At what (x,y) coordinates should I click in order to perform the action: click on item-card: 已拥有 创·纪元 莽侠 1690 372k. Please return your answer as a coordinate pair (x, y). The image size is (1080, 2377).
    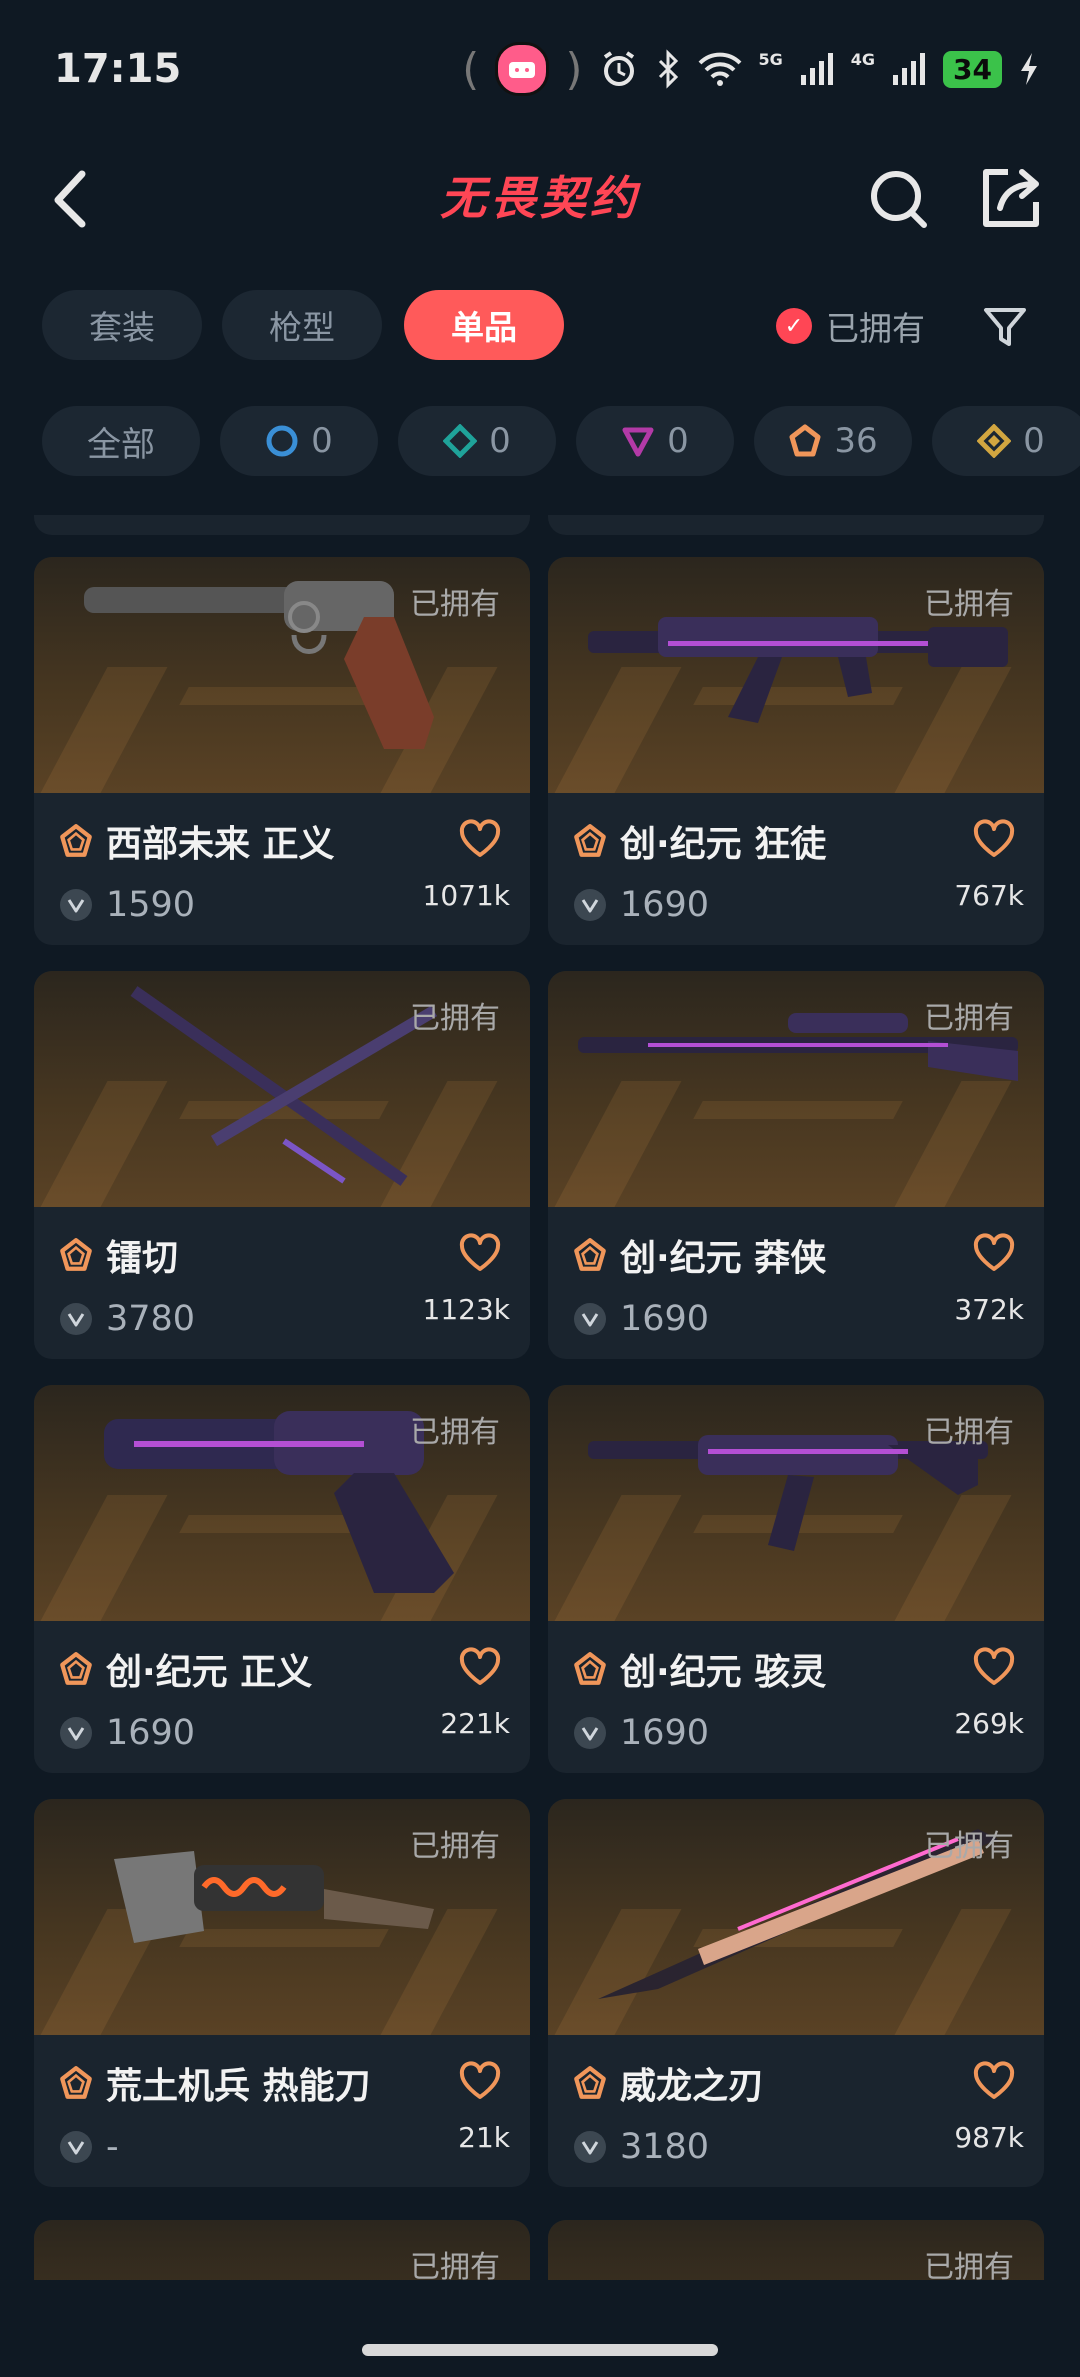
    Looking at the image, I should click on (796, 1165).